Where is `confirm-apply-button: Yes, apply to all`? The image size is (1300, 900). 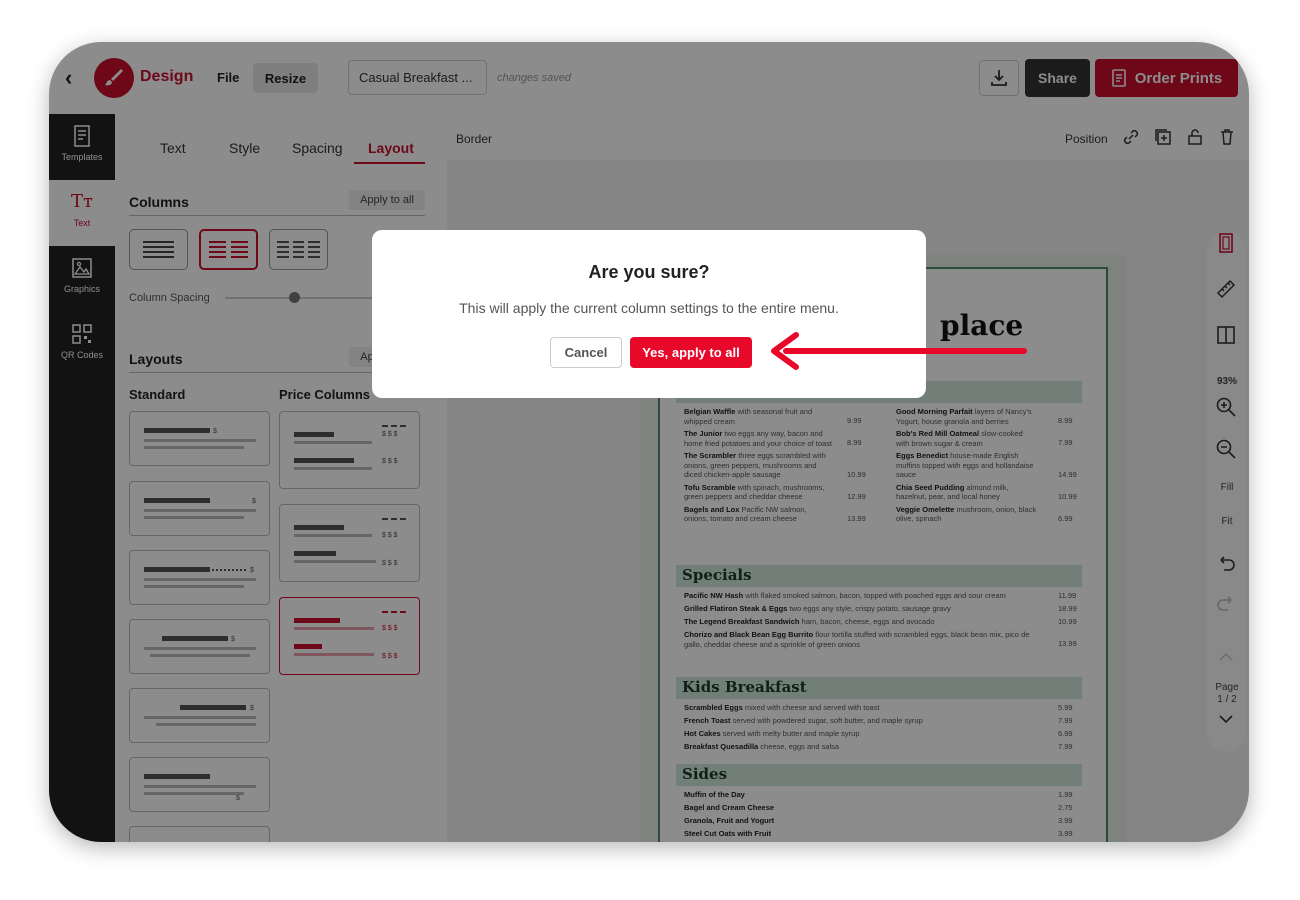 confirm-apply-button: Yes, apply to all is located at coordinates (691, 352).